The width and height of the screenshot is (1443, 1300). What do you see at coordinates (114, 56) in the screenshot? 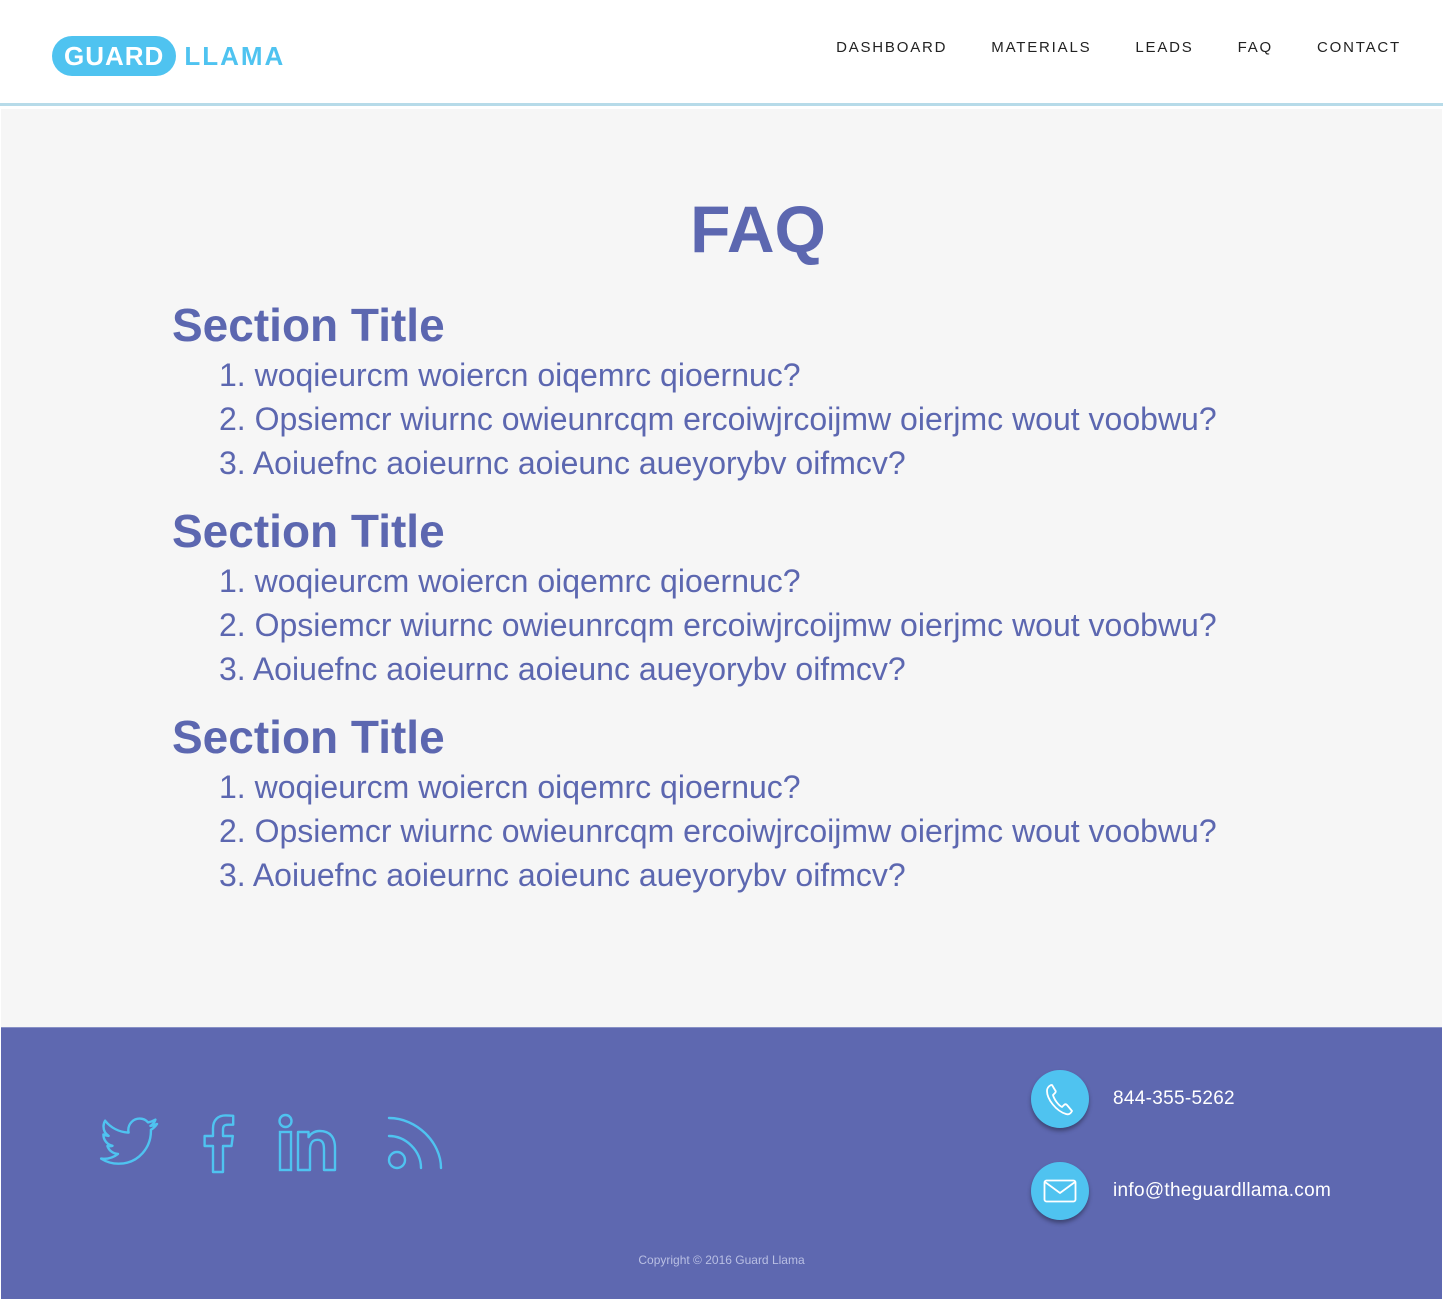
I see `logo-primary-text: GUARD` at bounding box center [114, 56].